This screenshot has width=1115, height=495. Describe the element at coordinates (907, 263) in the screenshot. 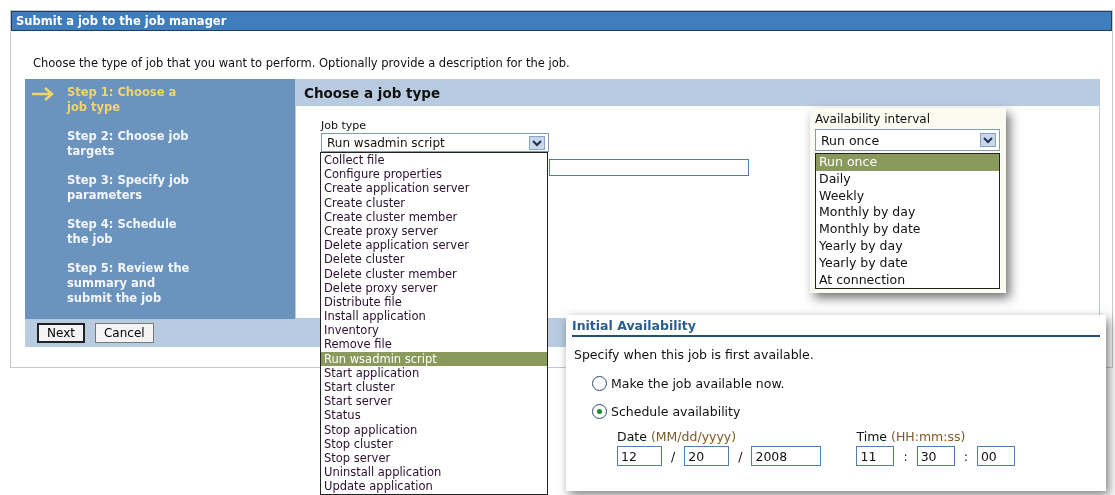

I see `dropdown-option: Yearly by date` at that location.